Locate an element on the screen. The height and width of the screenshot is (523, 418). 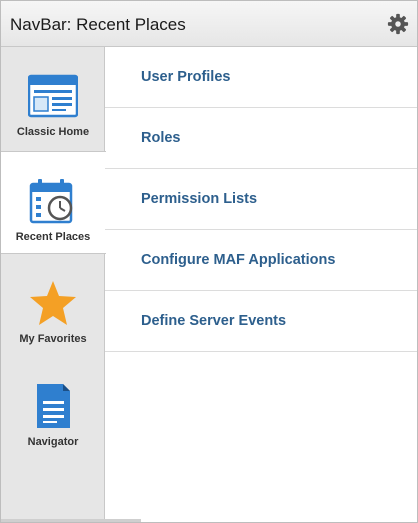
sidebar-item-label: My Favorites is located at coordinates (53, 339).